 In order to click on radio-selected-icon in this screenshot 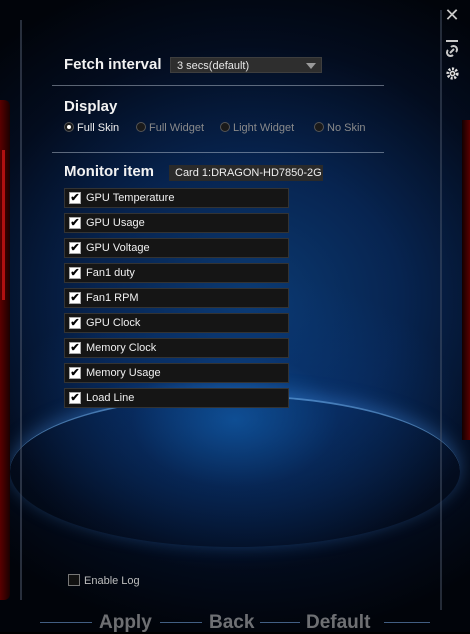, I will do `click(69, 127)`.